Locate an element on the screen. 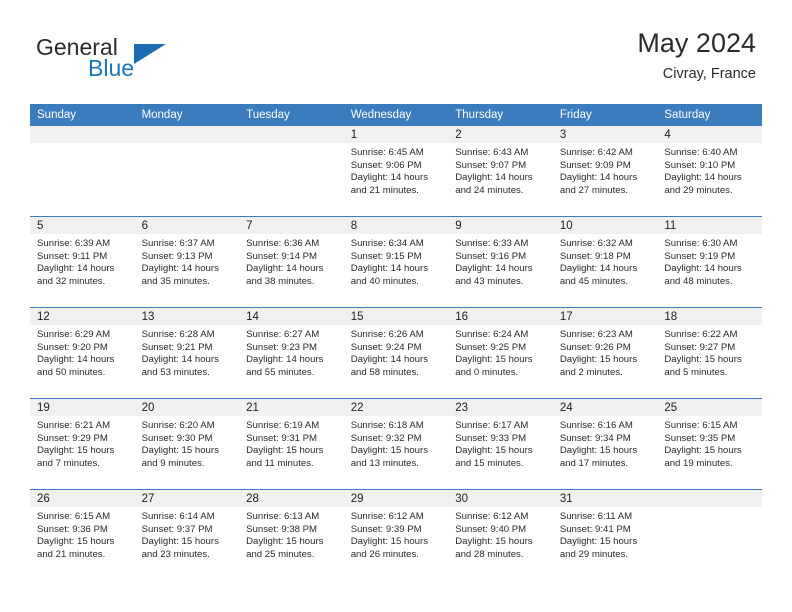  daylight-text: Daylight: 14 hours and 27 minutes. is located at coordinates (598, 184).